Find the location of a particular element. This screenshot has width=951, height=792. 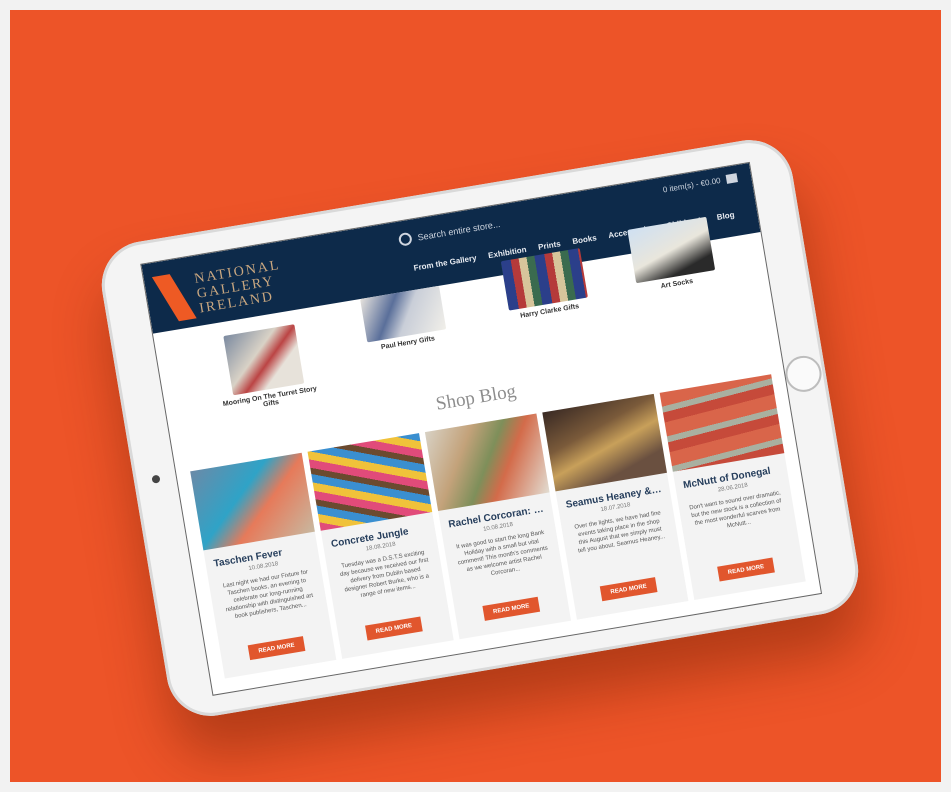

nav-prints: Prints is located at coordinates (550, 245).